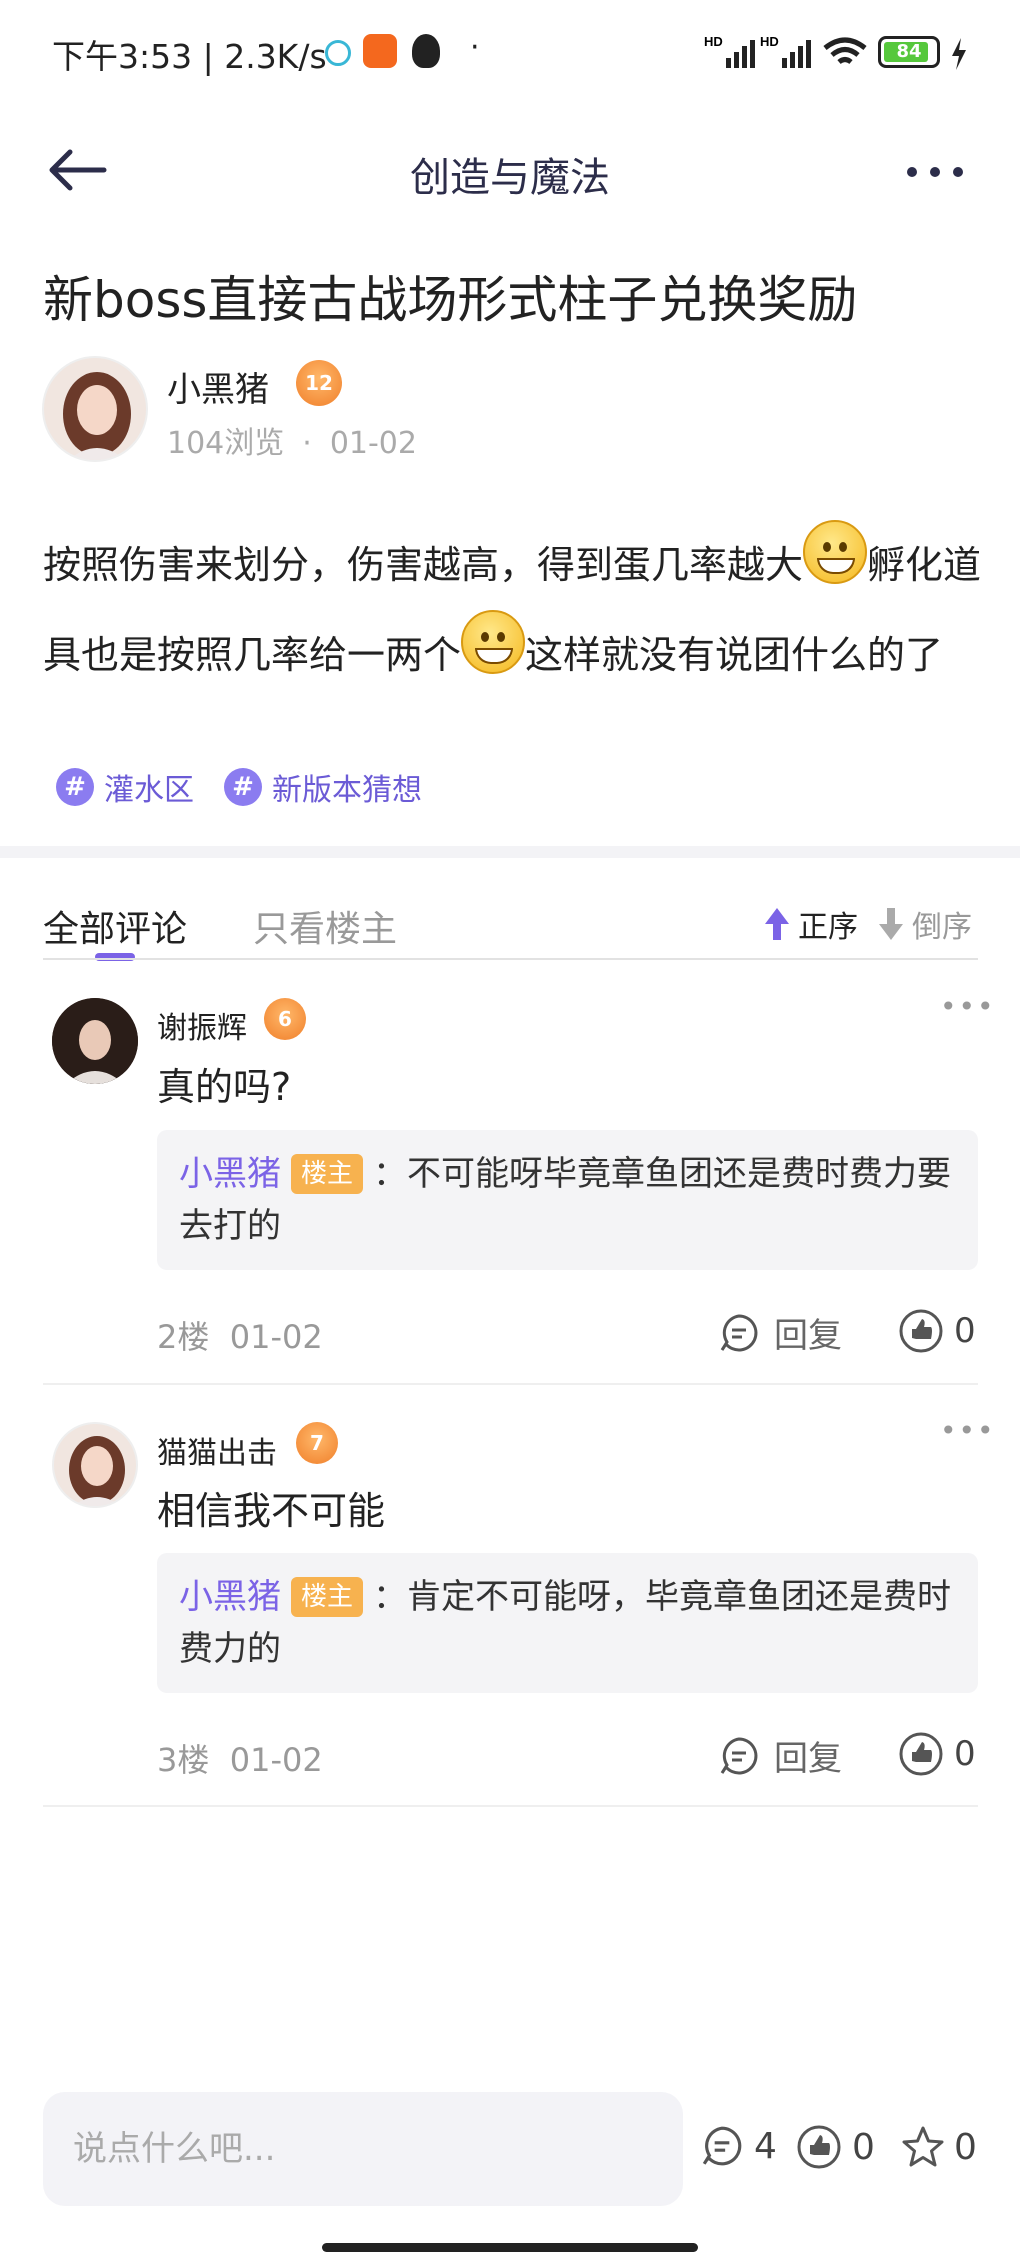  I want to click on wifi-icon, so click(845, 51).